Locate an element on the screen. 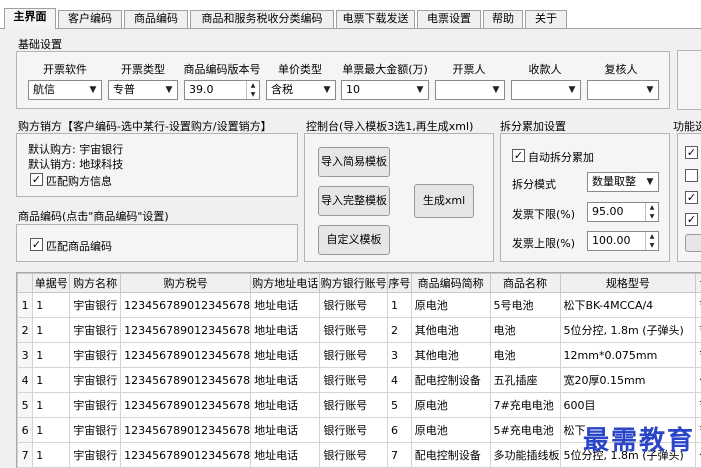 This screenshot has width=701, height=468. table-cell: 7#充电电池 is located at coordinates (525, 405).